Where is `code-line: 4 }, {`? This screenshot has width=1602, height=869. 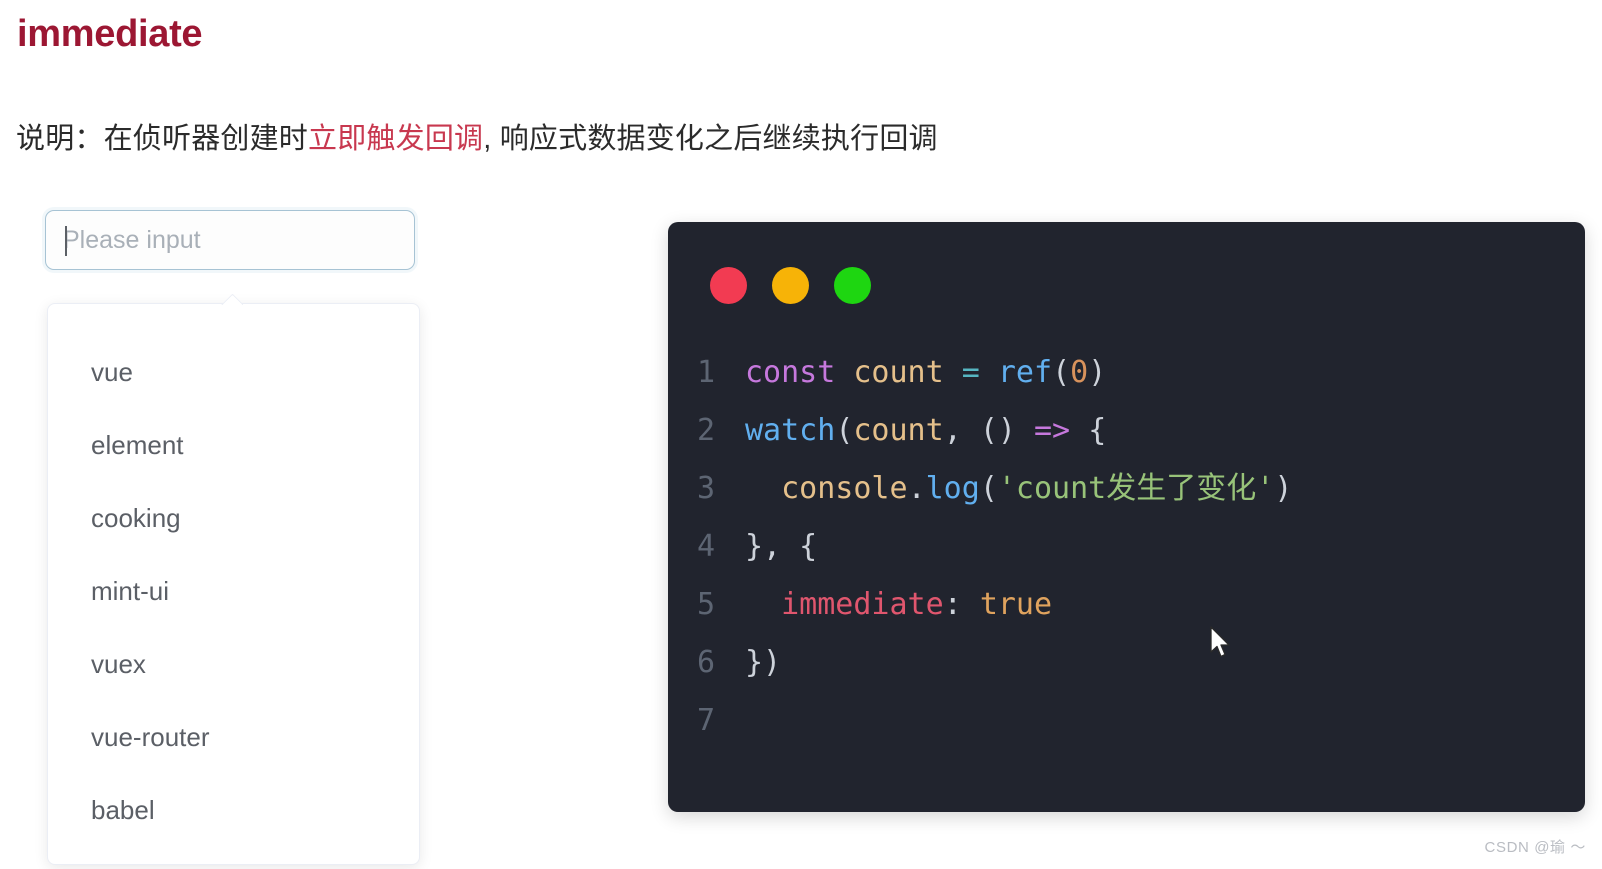
code-line: 4 }, { is located at coordinates (1126, 547).